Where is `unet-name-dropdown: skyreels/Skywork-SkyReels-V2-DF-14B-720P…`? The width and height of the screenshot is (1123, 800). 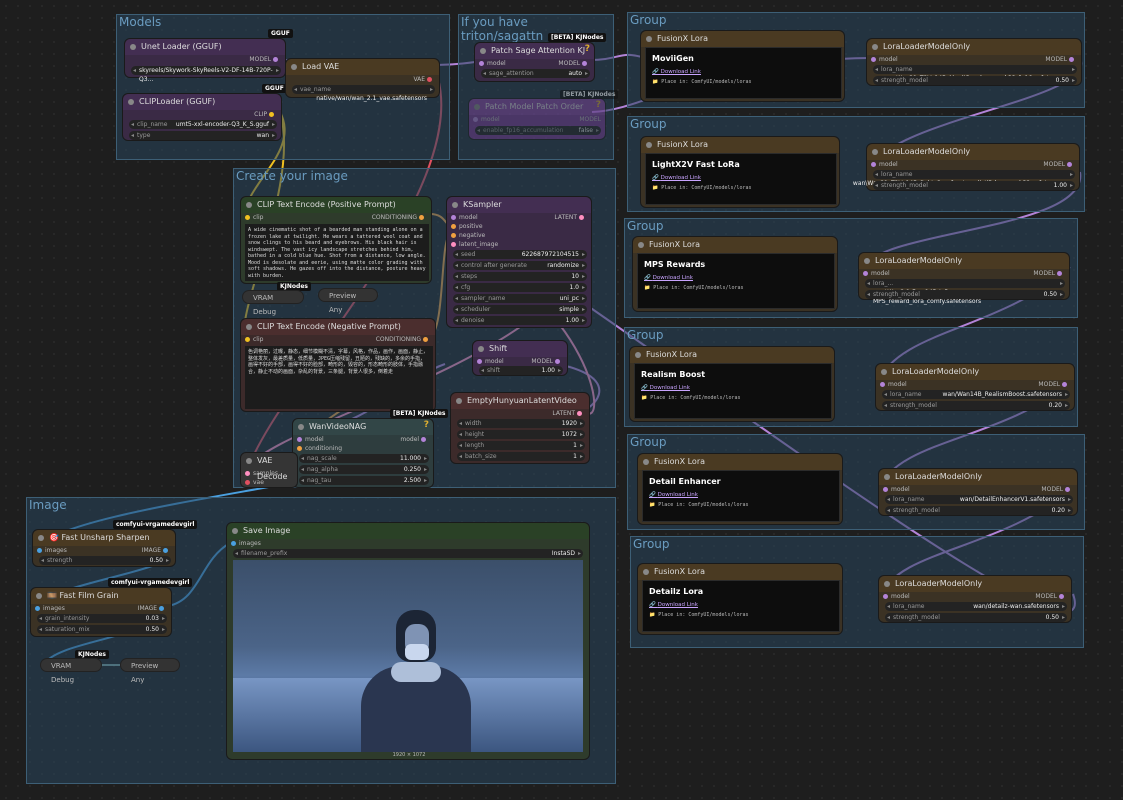 unet-name-dropdown: skyreels/Skywork-SkyReels-V2-DF-14B-720P… is located at coordinates (206, 74).